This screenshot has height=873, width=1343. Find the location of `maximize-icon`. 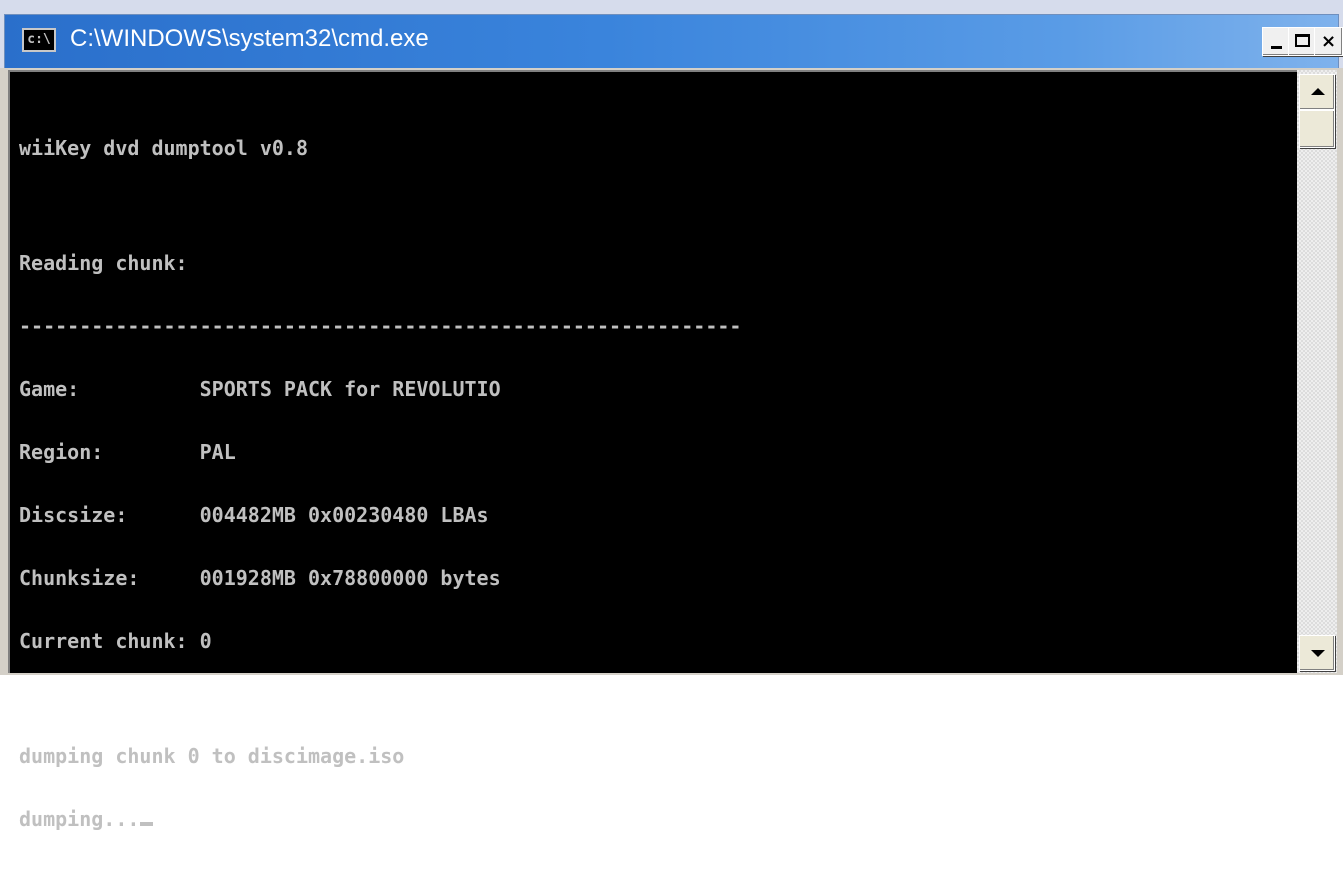

maximize-icon is located at coordinates (1302, 40).